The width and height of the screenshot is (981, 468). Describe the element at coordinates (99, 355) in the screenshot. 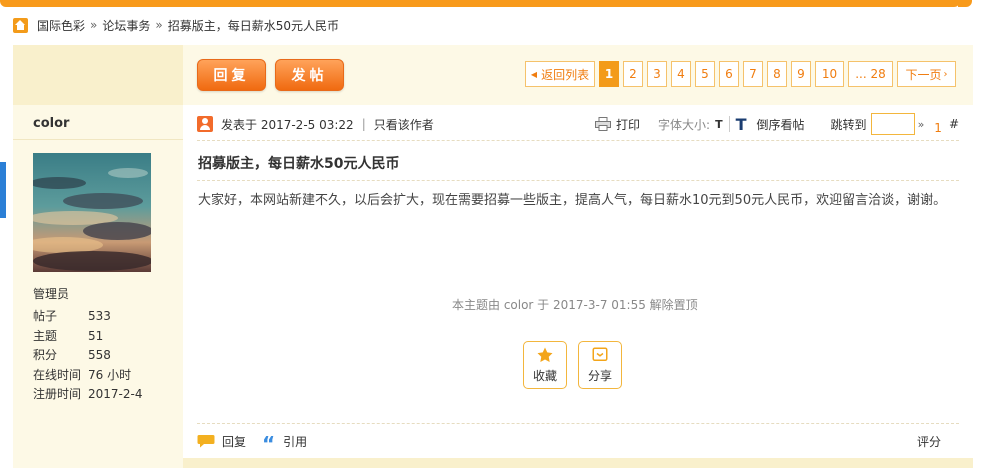

I see `stat-value: 558` at that location.